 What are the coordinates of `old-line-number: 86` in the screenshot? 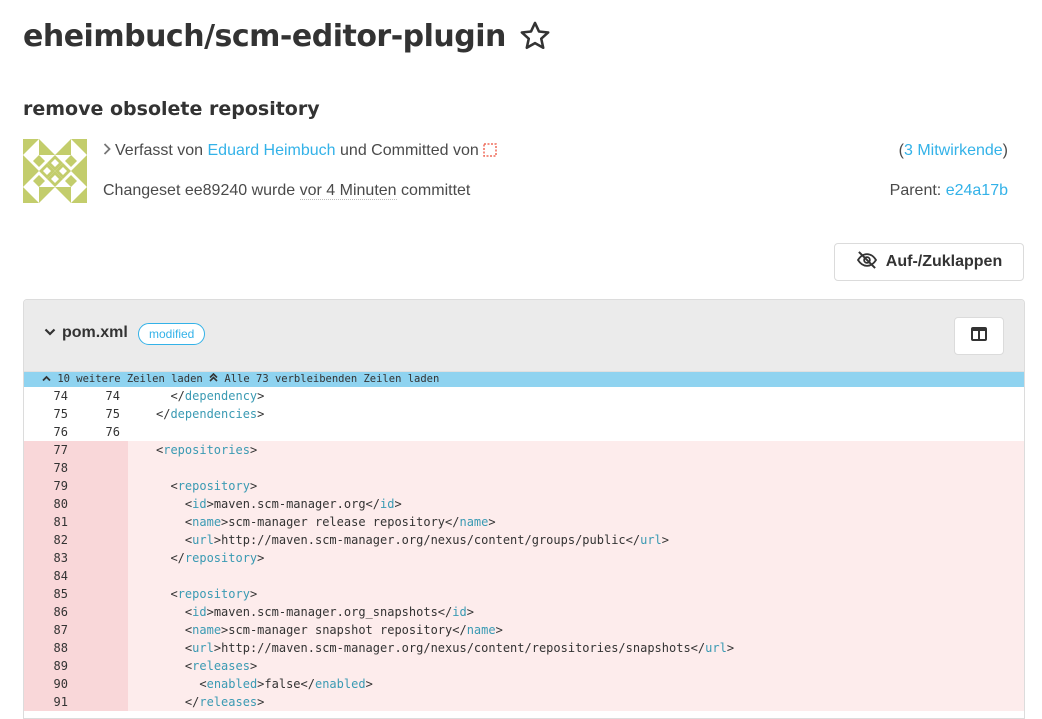 It's located at (46, 612).